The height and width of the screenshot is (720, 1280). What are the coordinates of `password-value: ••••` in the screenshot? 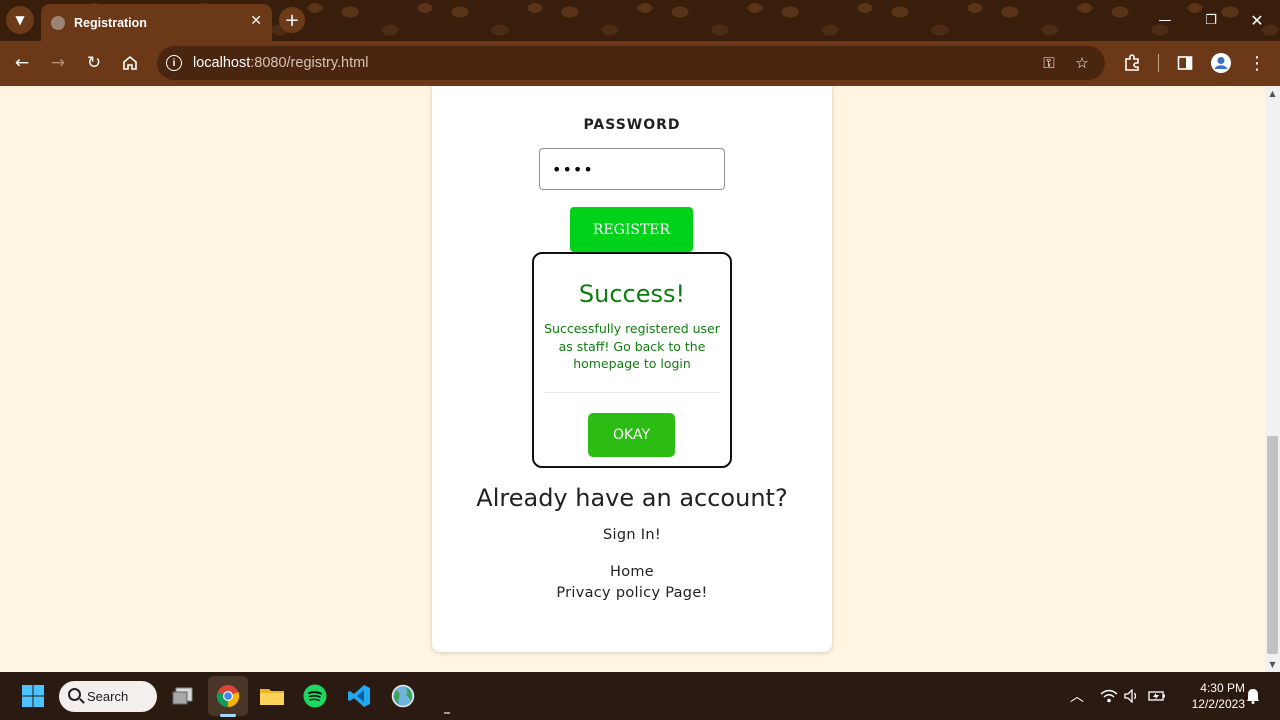 It's located at (573, 169).